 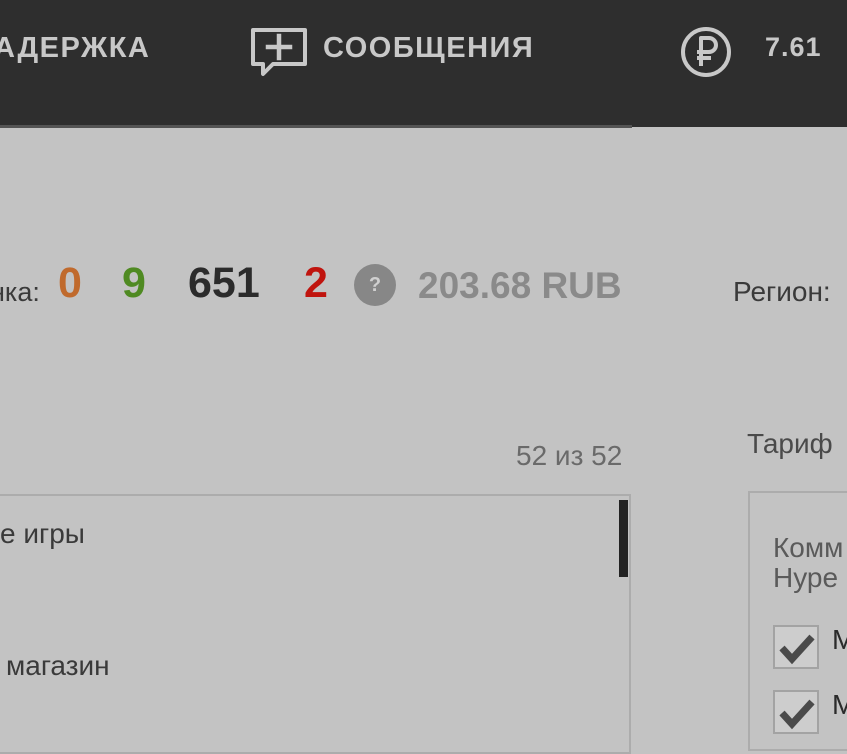 I want to click on nav-support-link: АДЕРЖКА, so click(x=75, y=48).